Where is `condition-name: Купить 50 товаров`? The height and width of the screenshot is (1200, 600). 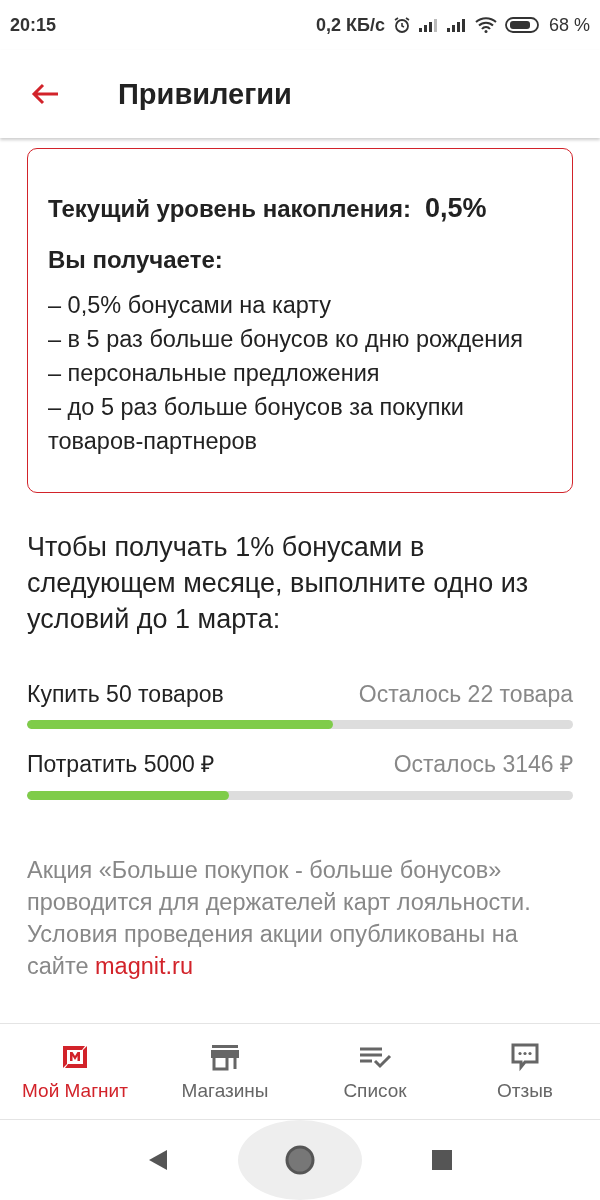 condition-name: Купить 50 товаров is located at coordinates (125, 694).